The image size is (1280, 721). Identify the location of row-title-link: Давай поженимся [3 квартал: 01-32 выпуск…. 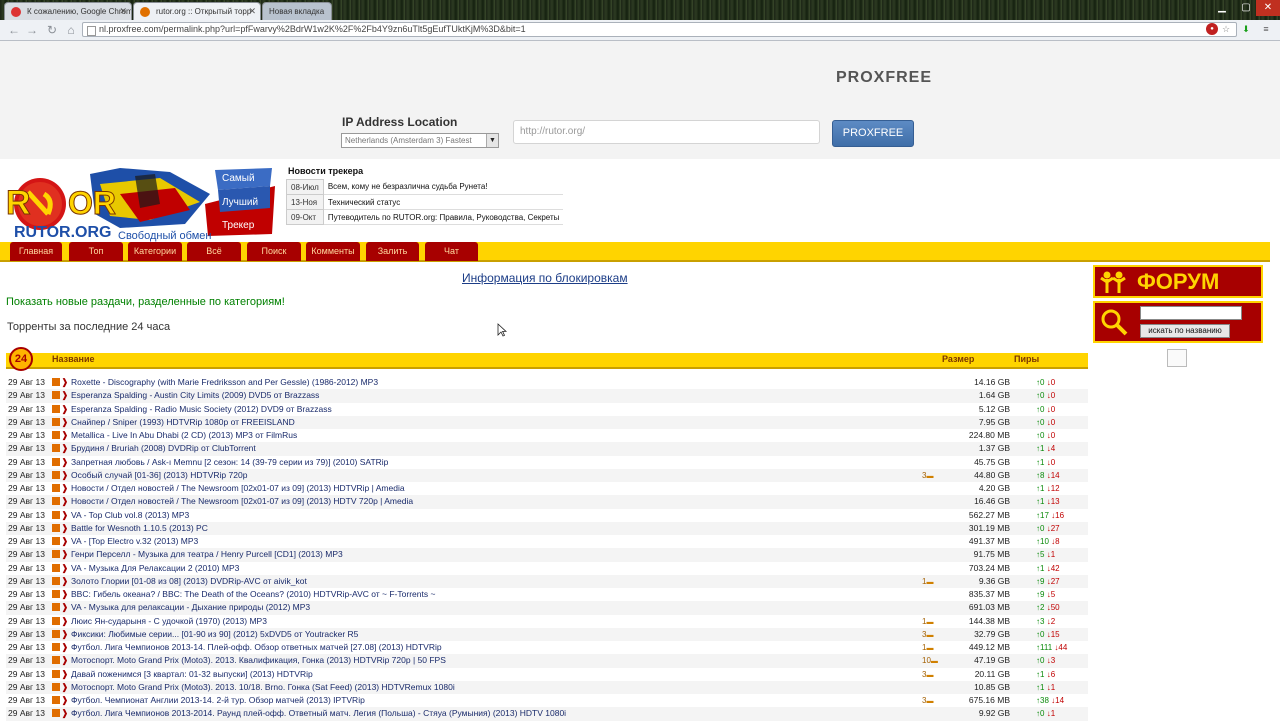
(498, 674).